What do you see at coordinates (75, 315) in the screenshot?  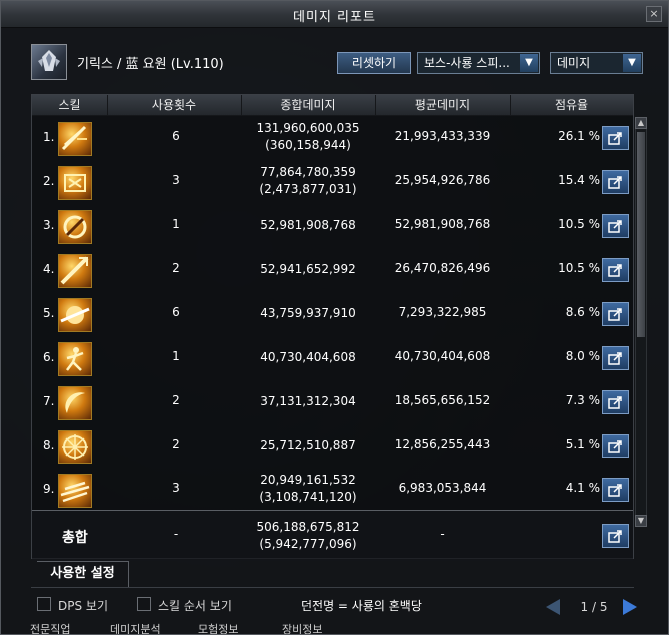 I see `orb-slash-skill-icon` at bounding box center [75, 315].